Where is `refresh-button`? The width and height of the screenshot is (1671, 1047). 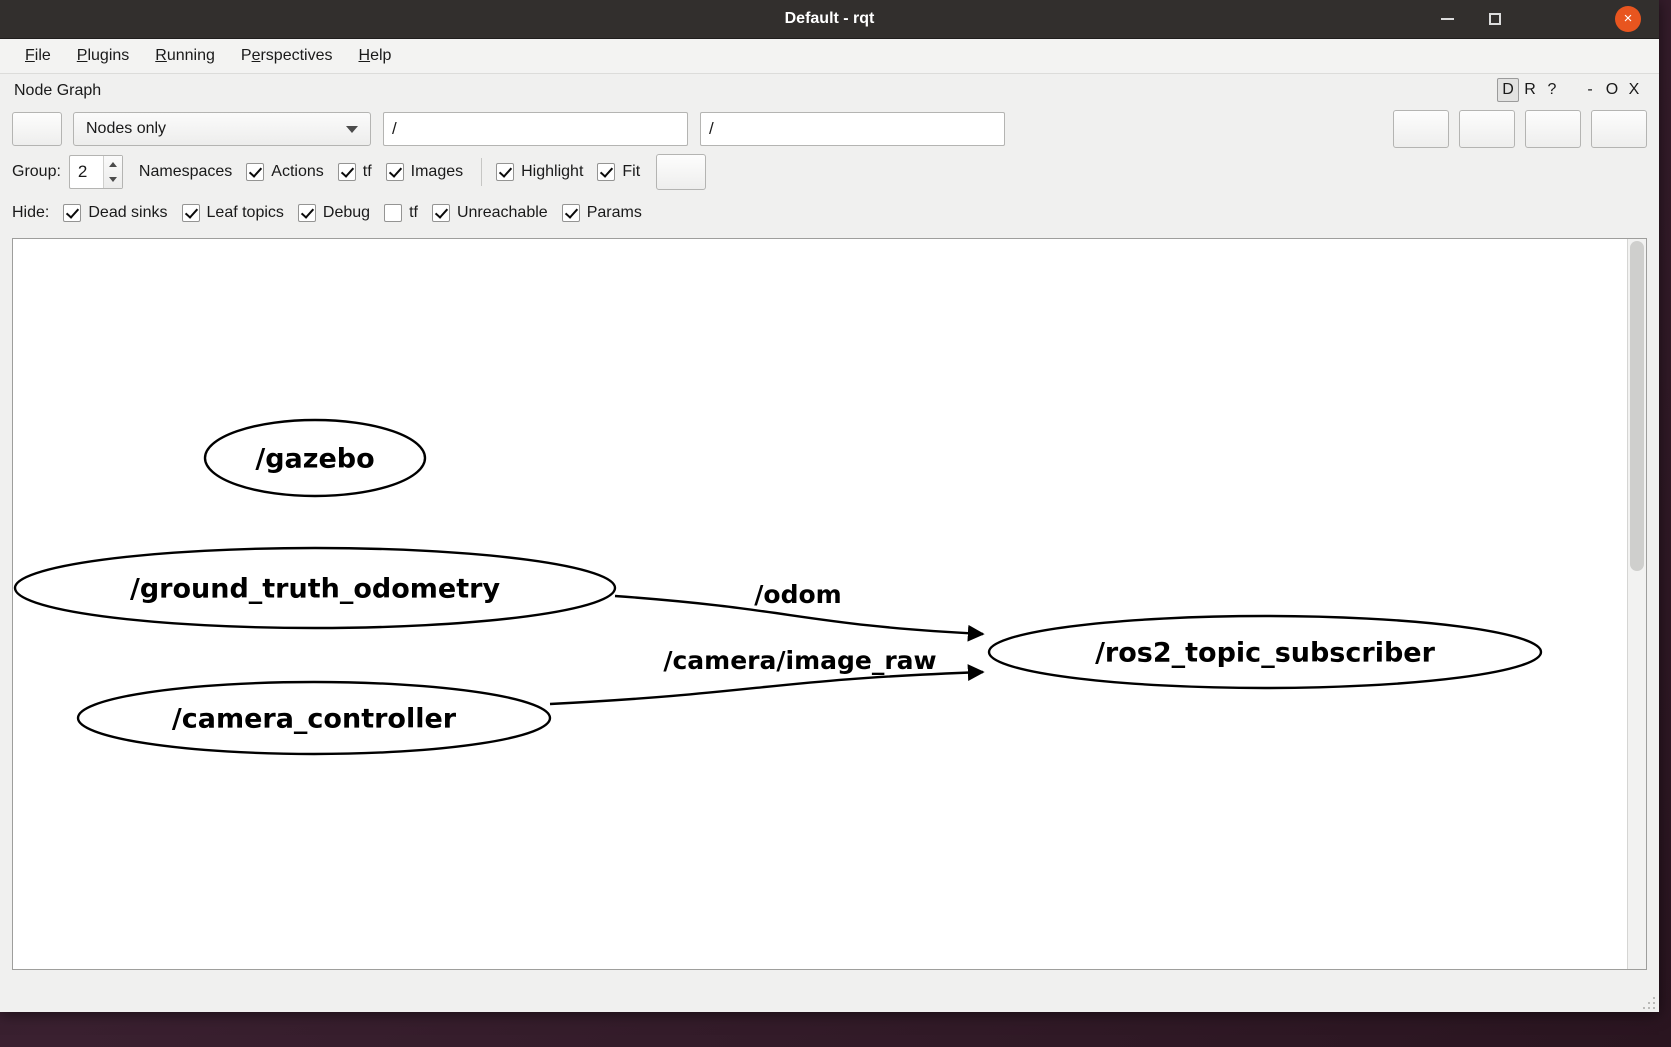 refresh-button is located at coordinates (37, 129).